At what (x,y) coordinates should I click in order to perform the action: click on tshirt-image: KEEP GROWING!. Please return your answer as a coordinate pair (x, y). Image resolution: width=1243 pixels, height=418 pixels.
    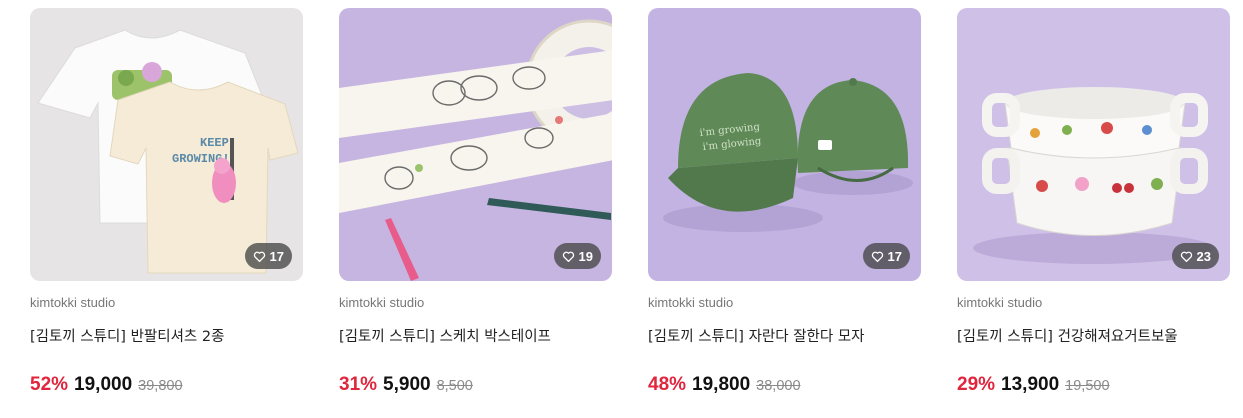
    Looking at the image, I should click on (166, 144).